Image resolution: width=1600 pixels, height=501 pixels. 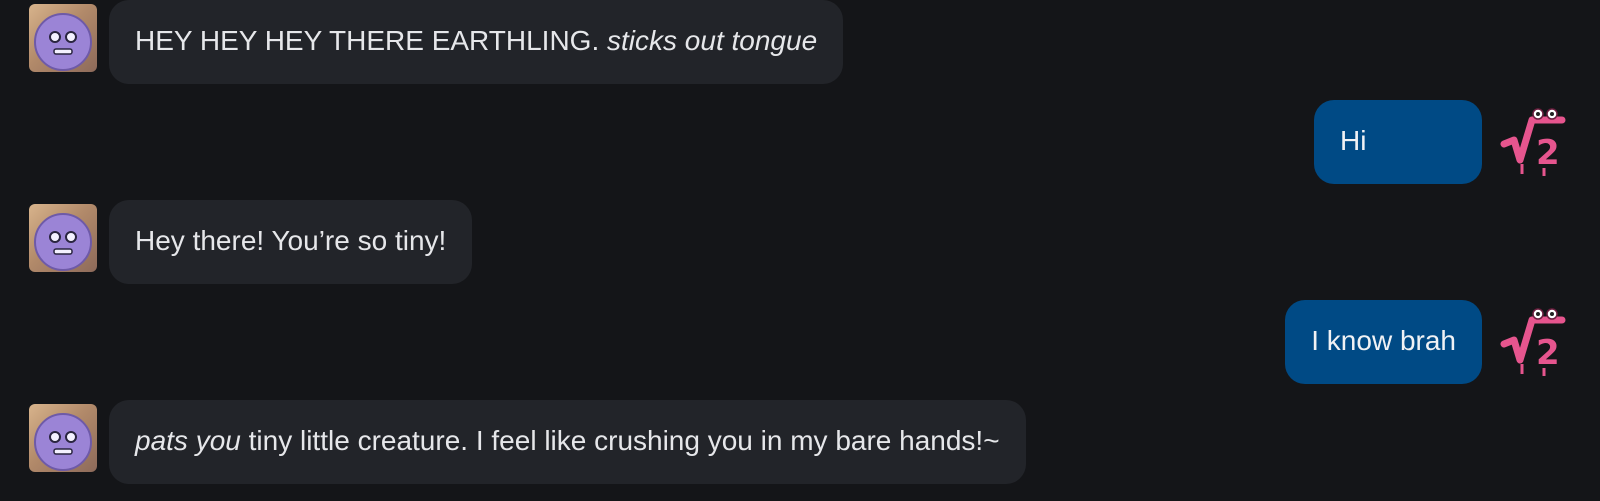 I want to click on message-text: Hey there! You’re so tiny!, so click(x=291, y=240).